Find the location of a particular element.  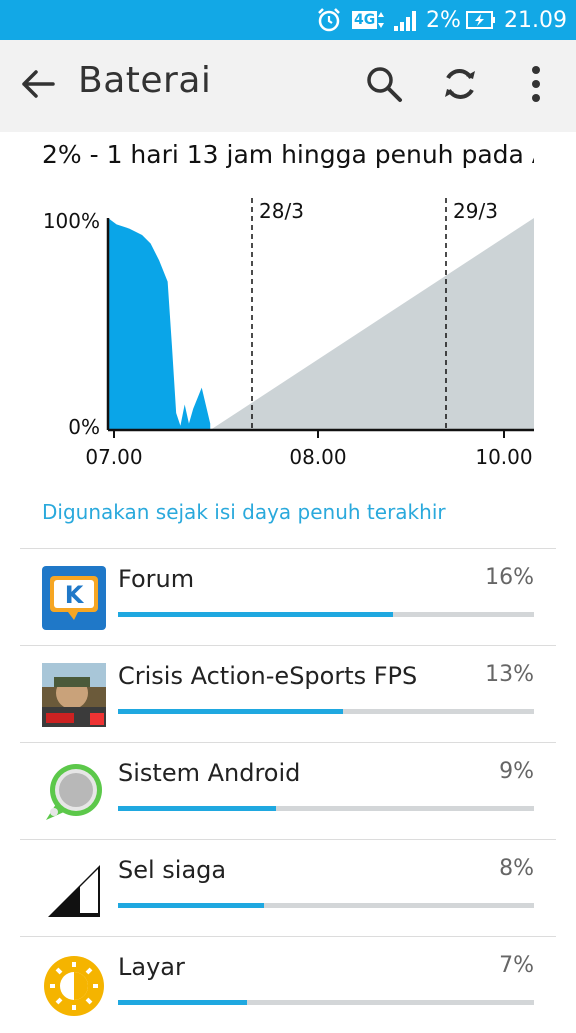

x-tick-label: 10.00 is located at coordinates (503, 457).